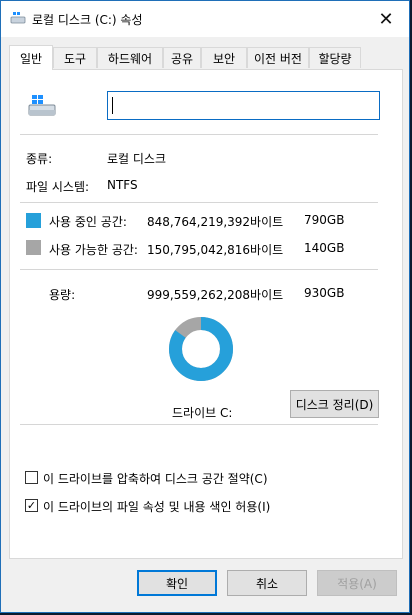  I want to click on tab-previous-versions: 이전 버전, so click(278, 57).